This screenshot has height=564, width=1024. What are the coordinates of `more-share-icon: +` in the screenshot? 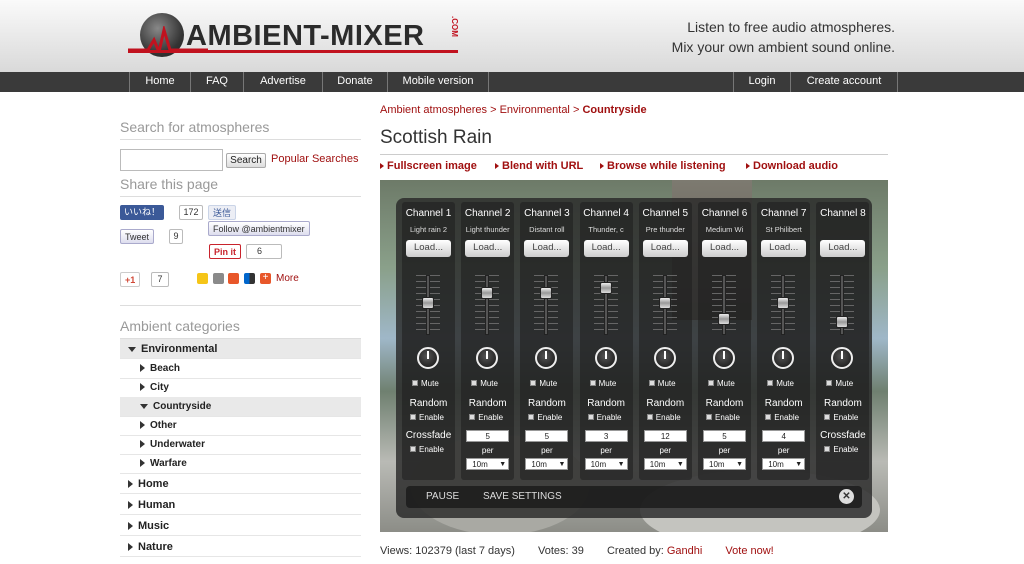 It's located at (265, 278).